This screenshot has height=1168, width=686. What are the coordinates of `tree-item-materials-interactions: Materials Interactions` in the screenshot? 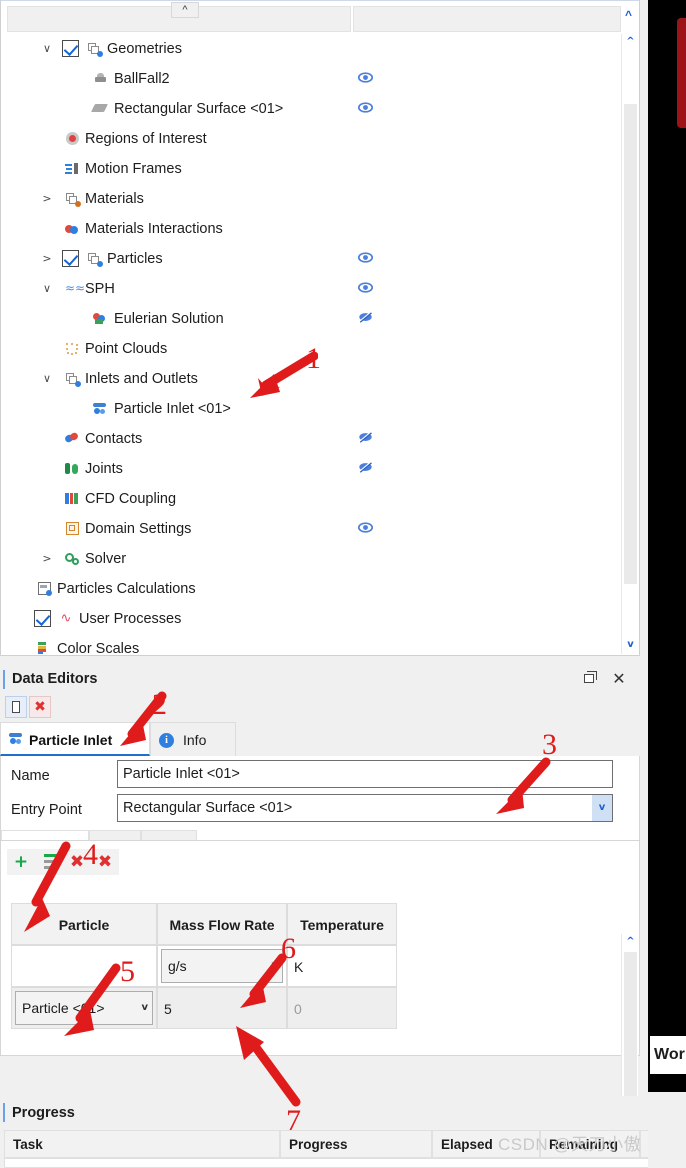 It's located at (312, 229).